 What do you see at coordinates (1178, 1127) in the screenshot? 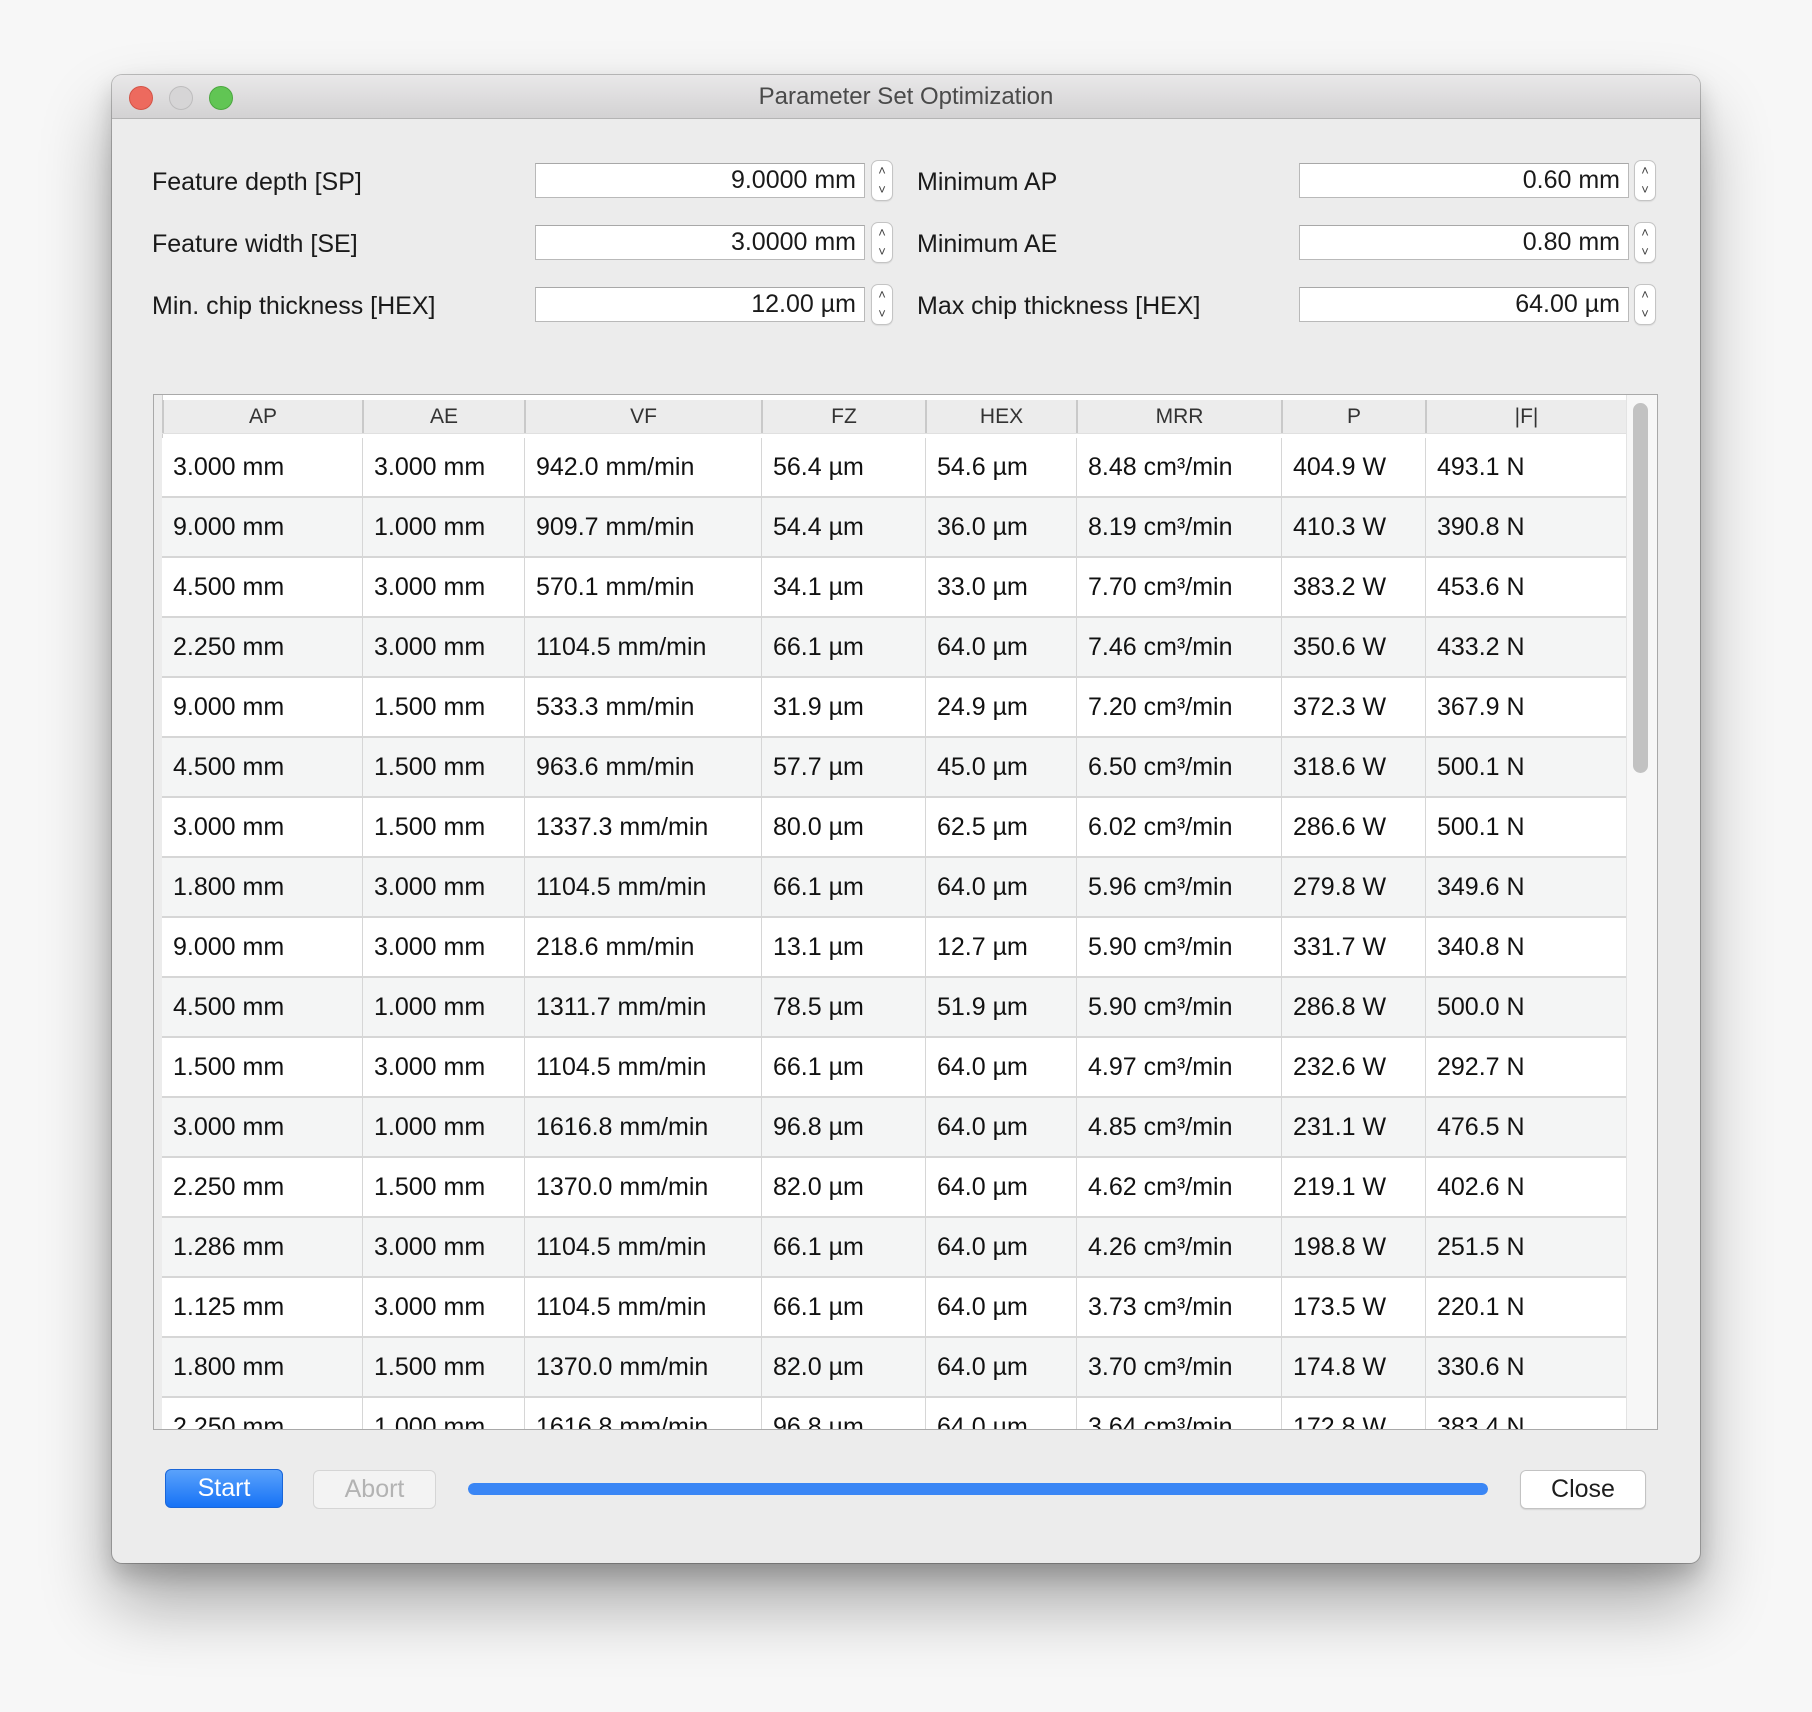
I see `cell-mrr: 4.85 cm³/min` at bounding box center [1178, 1127].